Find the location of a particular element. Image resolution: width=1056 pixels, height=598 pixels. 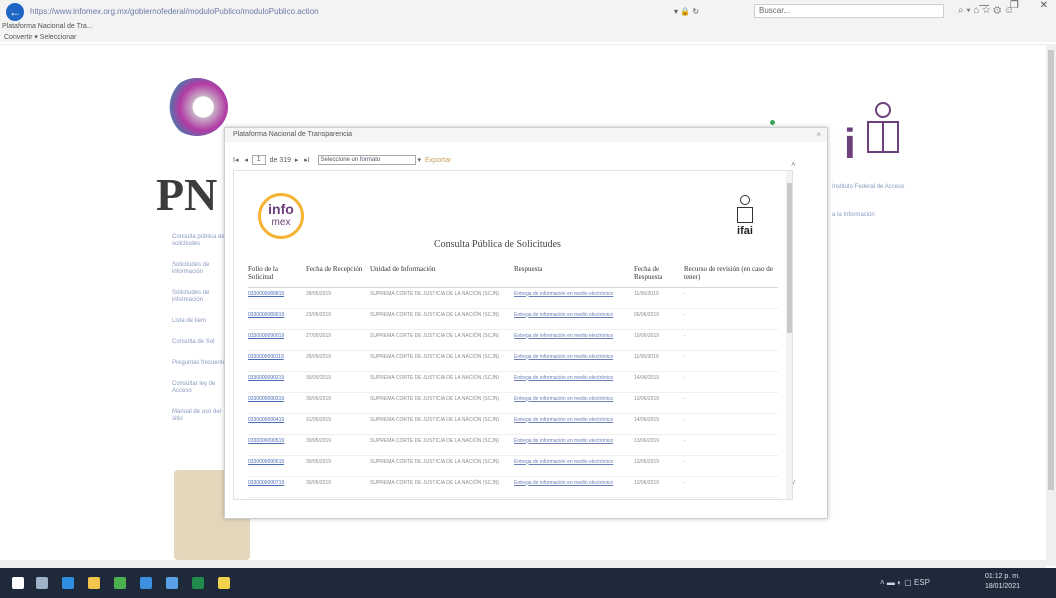

close-icon: × is located at coordinates (818, 135).